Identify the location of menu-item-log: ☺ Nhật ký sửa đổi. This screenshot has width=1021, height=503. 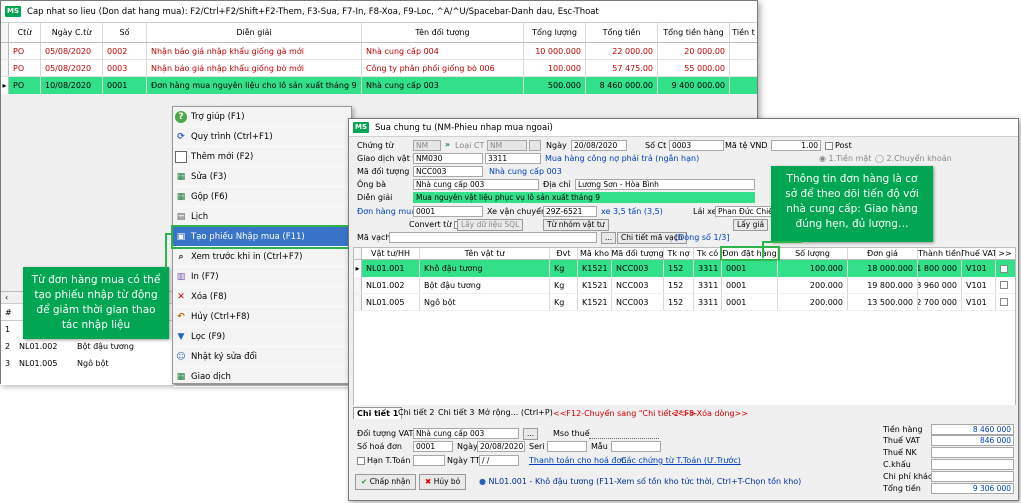
(262, 357).